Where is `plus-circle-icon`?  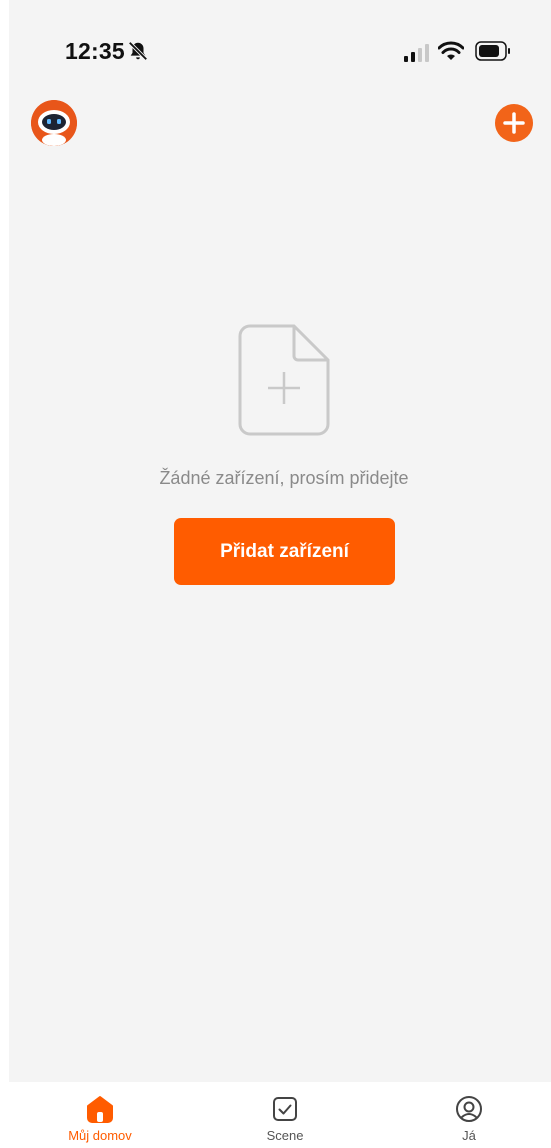
plus-circle-icon is located at coordinates (514, 123).